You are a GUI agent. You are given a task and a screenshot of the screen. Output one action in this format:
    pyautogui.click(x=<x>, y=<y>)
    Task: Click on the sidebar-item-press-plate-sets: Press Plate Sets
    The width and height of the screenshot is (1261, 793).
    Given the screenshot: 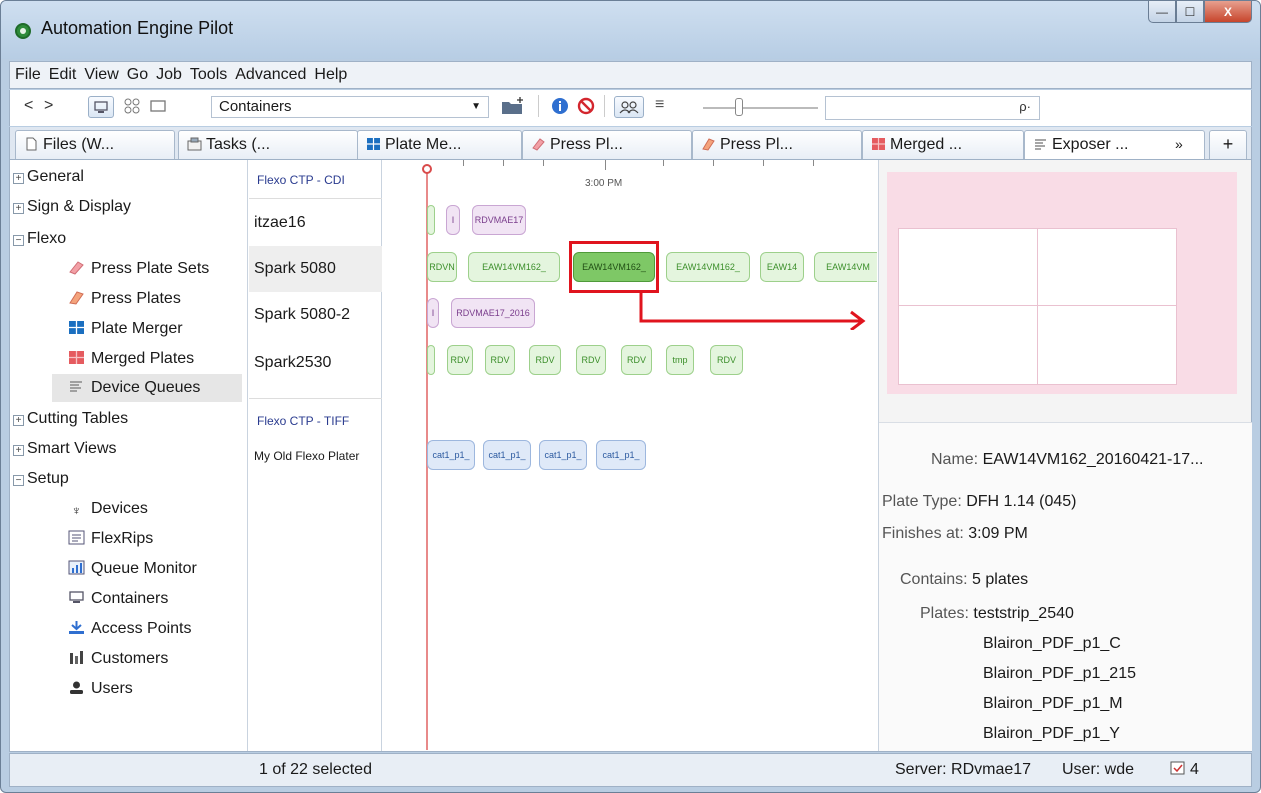 What is the action you would take?
    pyautogui.click(x=138, y=269)
    